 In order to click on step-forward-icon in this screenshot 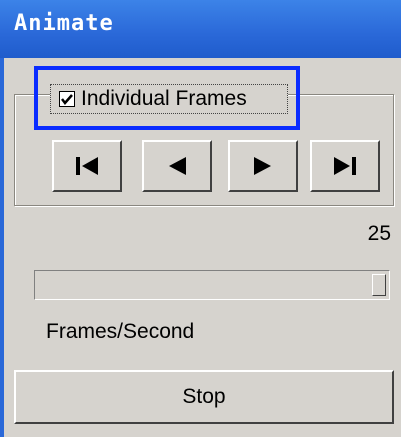, I will do `click(262, 166)`.